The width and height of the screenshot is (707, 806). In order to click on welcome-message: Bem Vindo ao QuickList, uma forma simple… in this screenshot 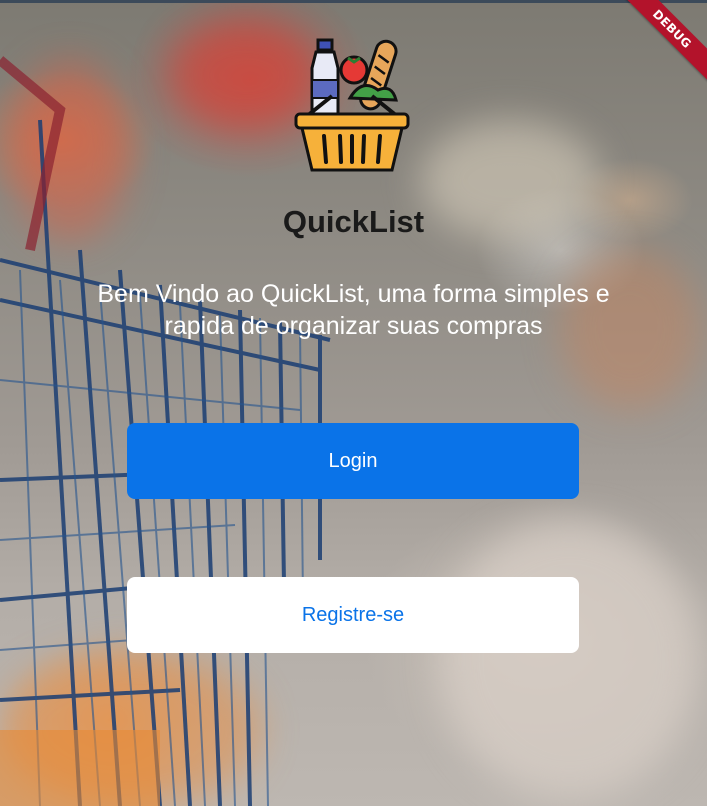, I will do `click(353, 310)`.